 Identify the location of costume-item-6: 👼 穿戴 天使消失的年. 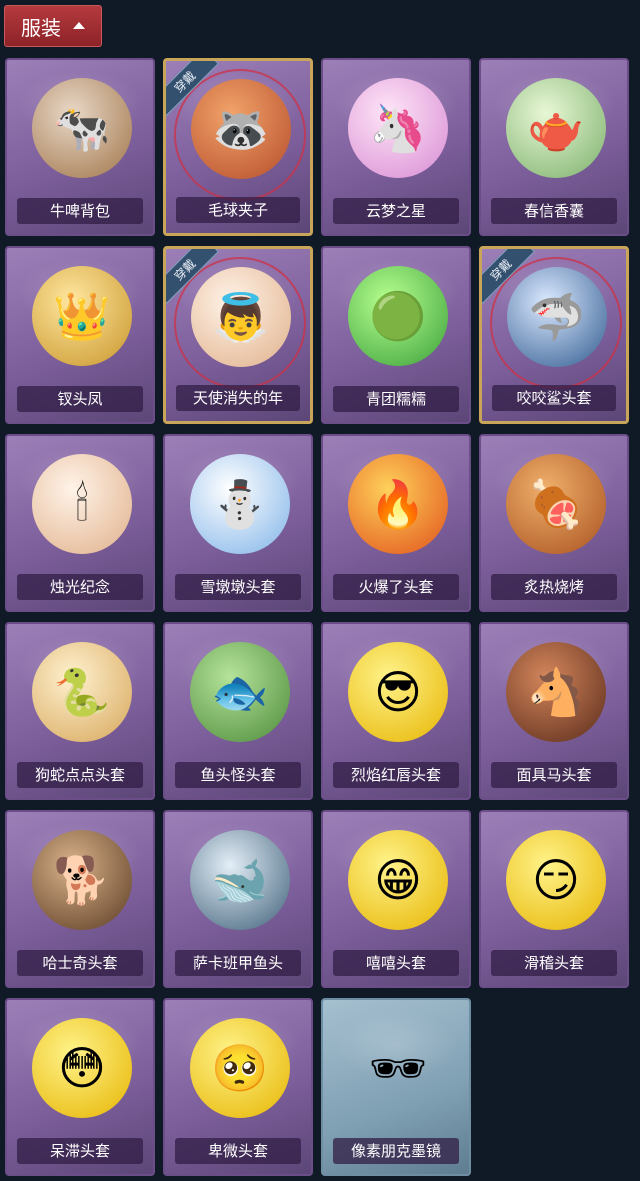
(238, 335).